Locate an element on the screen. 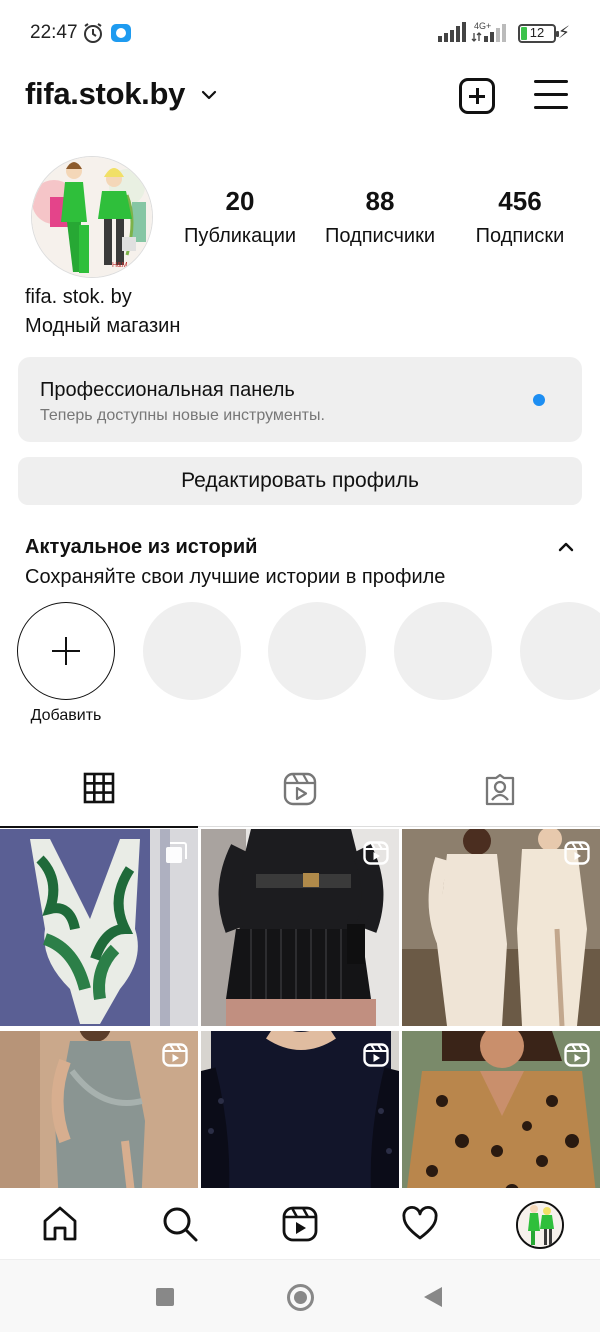  status-time: 22:47 is located at coordinates (54, 32).